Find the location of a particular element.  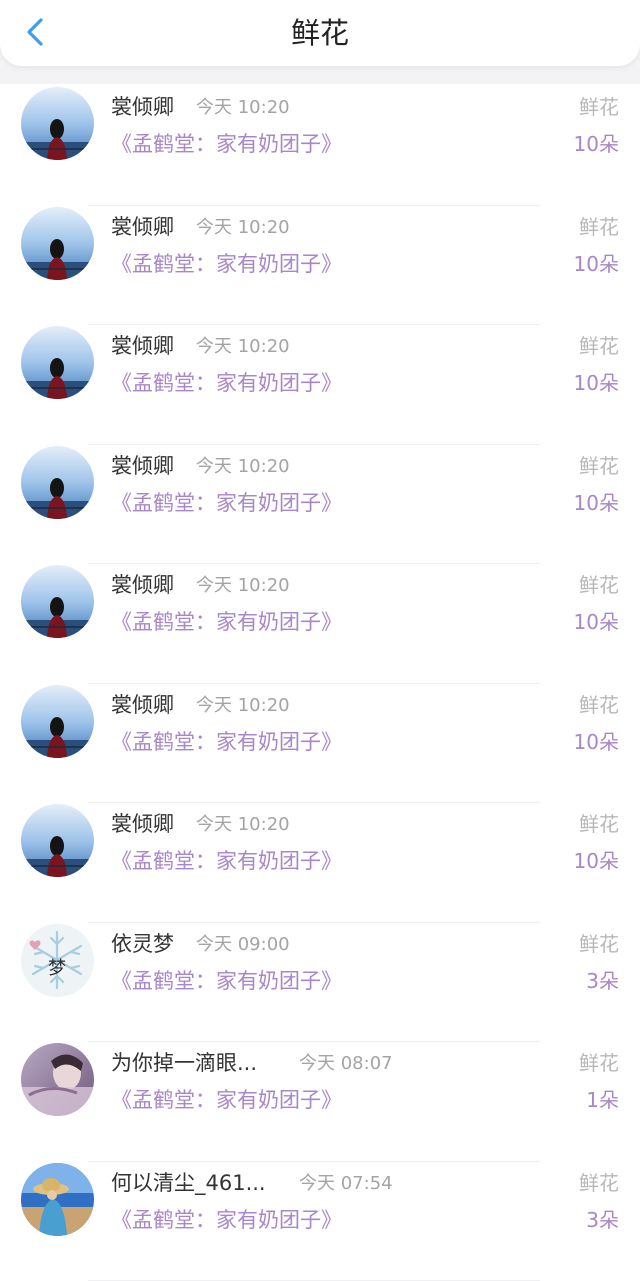

list-item: 何以清尘_461... 今天 07:54 《孟鹤堂：家有奶团子》 鲜花 3朵 is located at coordinates (320, 1221).